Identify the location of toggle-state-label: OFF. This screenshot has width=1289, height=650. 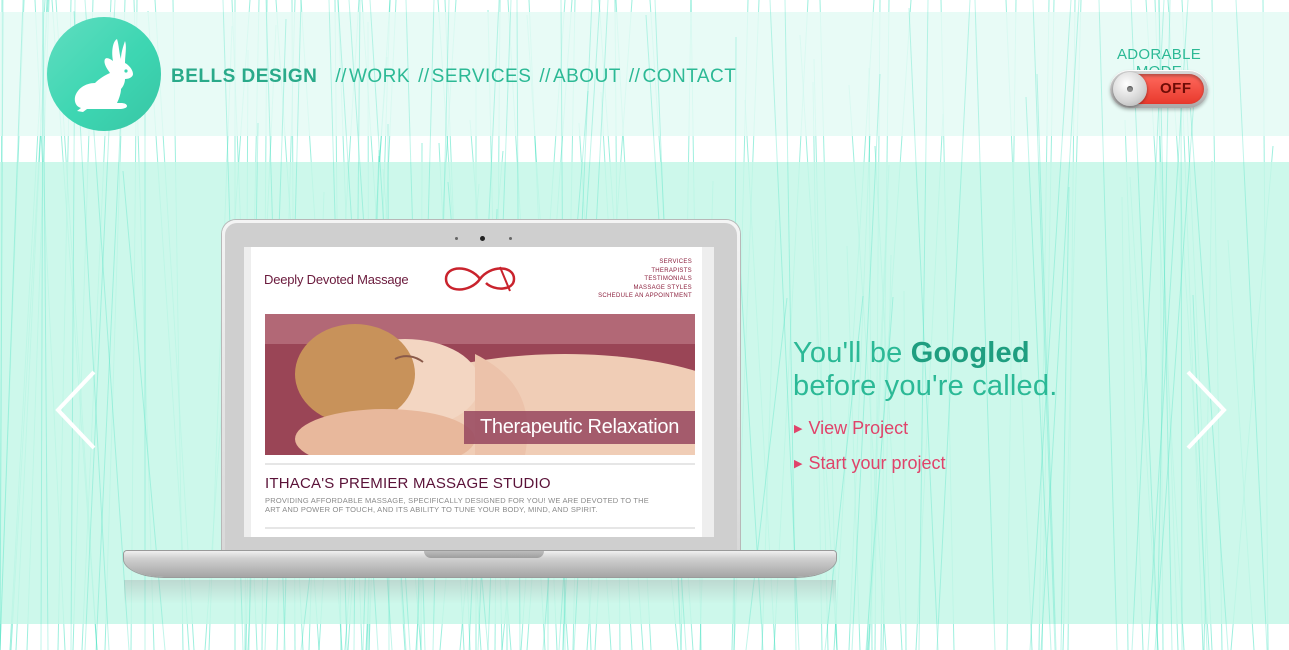
(1176, 88).